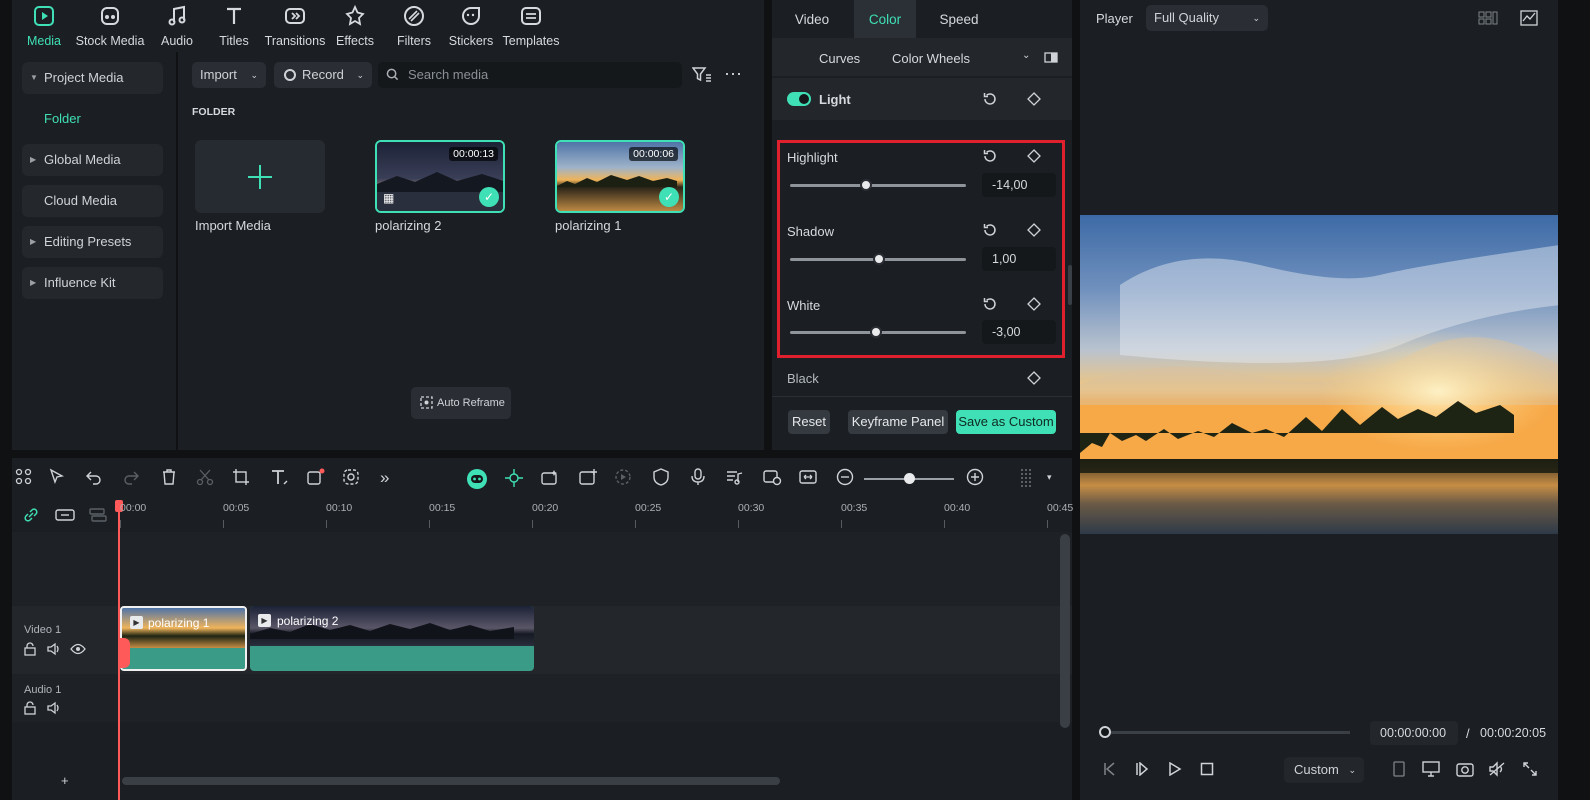  I want to click on grid-view-icon, so click(1488, 18).